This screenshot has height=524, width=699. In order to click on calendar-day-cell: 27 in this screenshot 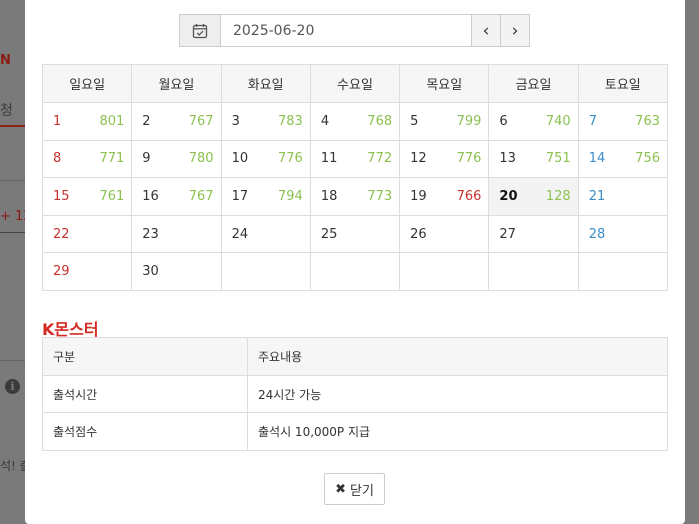, I will do `click(533, 234)`.